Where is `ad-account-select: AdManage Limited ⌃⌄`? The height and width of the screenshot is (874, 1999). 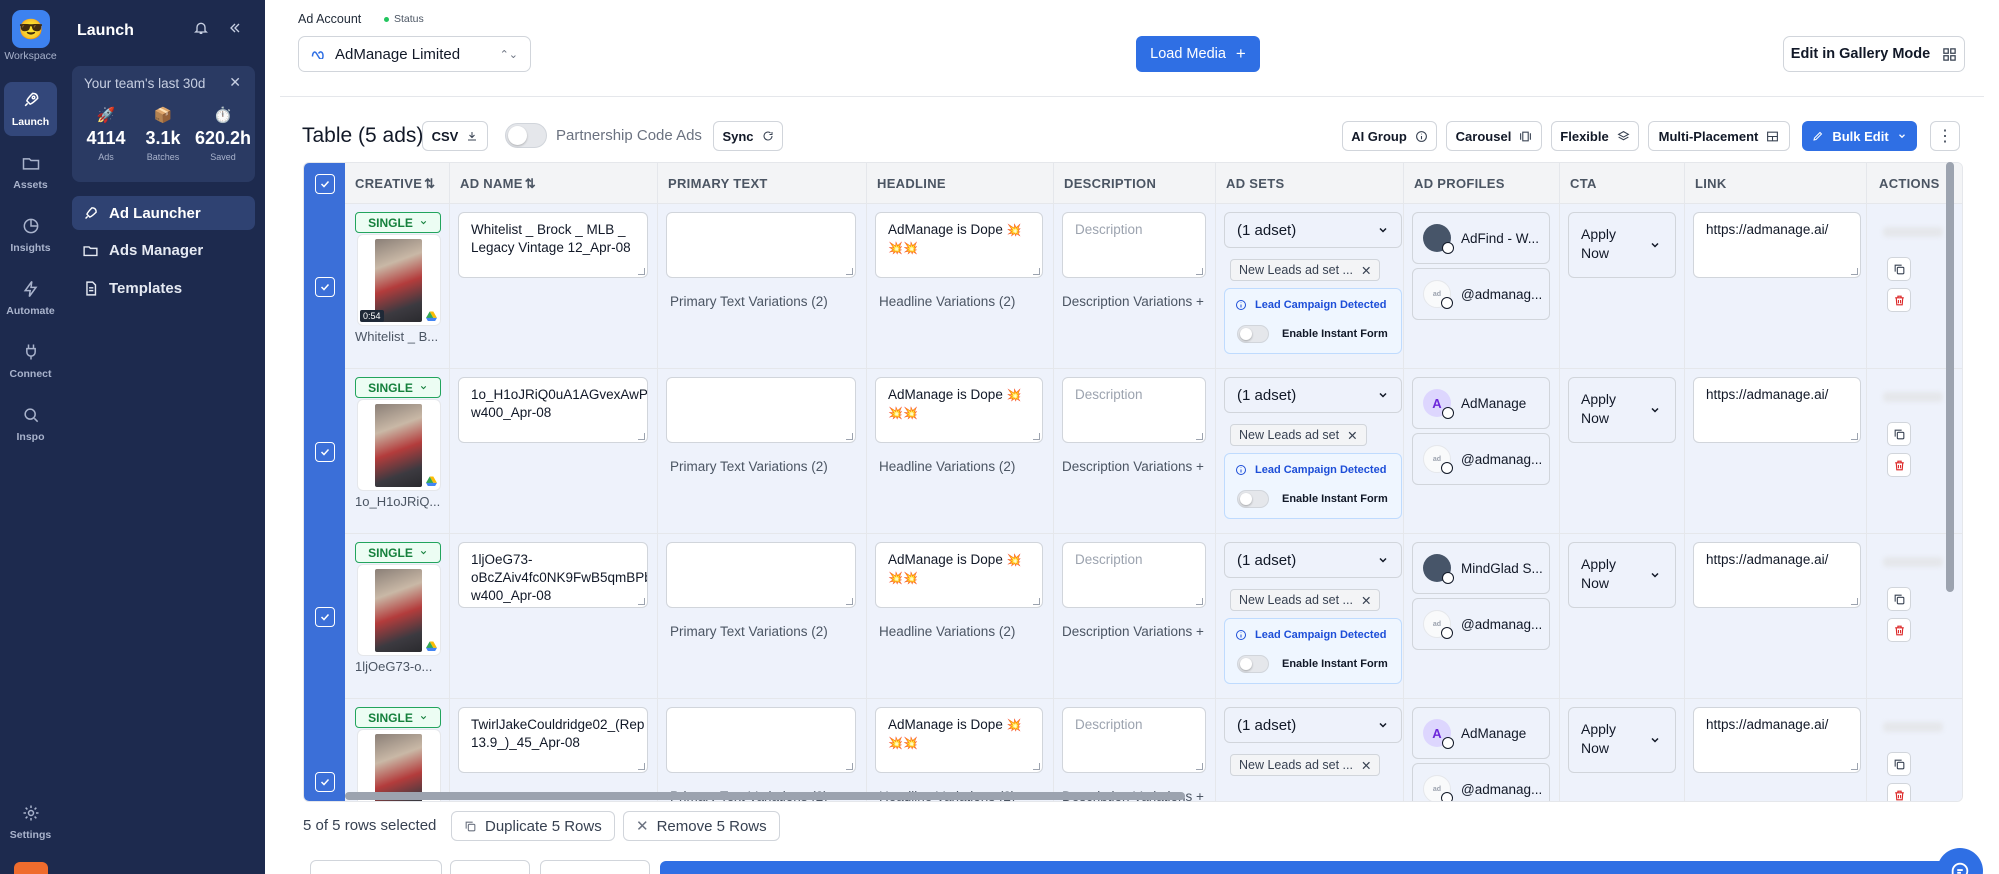 ad-account-select: AdManage Limited ⌃⌄ is located at coordinates (414, 54).